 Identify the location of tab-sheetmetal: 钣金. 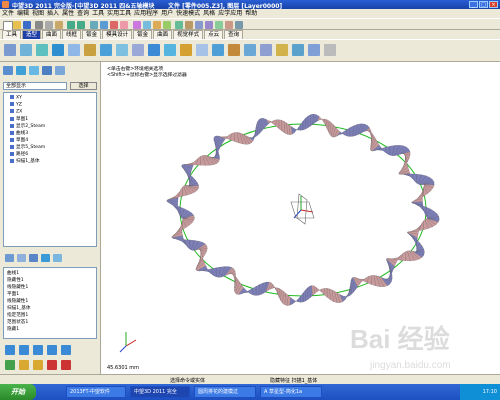
(92, 34).